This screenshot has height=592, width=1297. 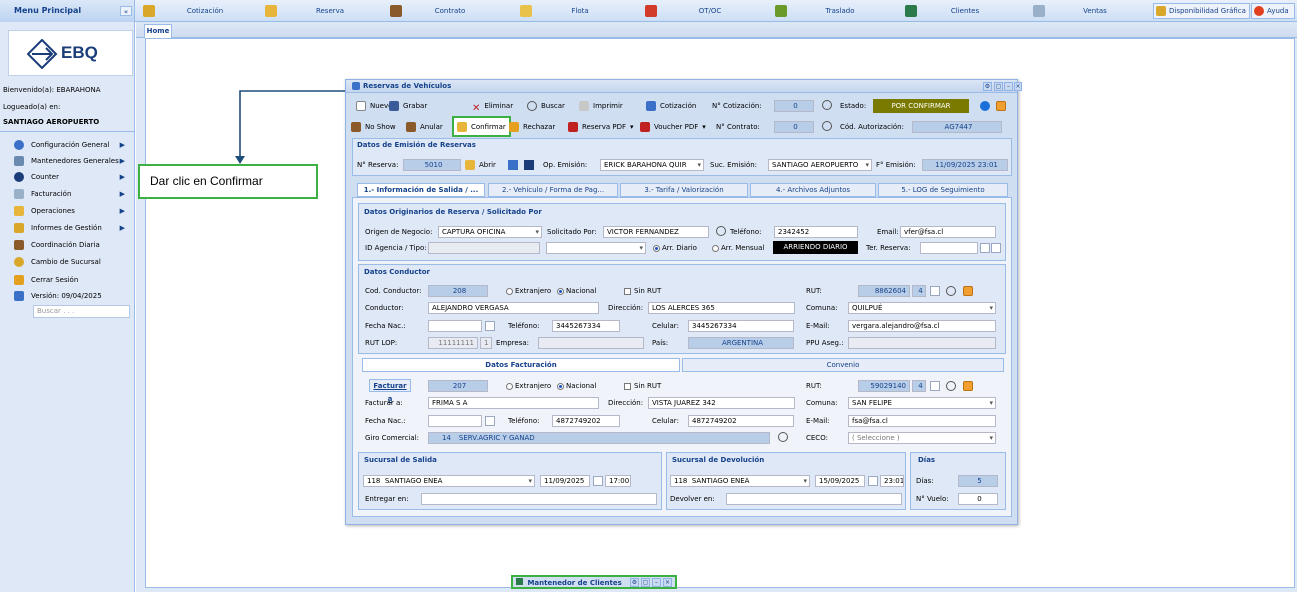 What do you see at coordinates (424, 127) in the screenshot?
I see `anular-button: Anular` at bounding box center [424, 127].